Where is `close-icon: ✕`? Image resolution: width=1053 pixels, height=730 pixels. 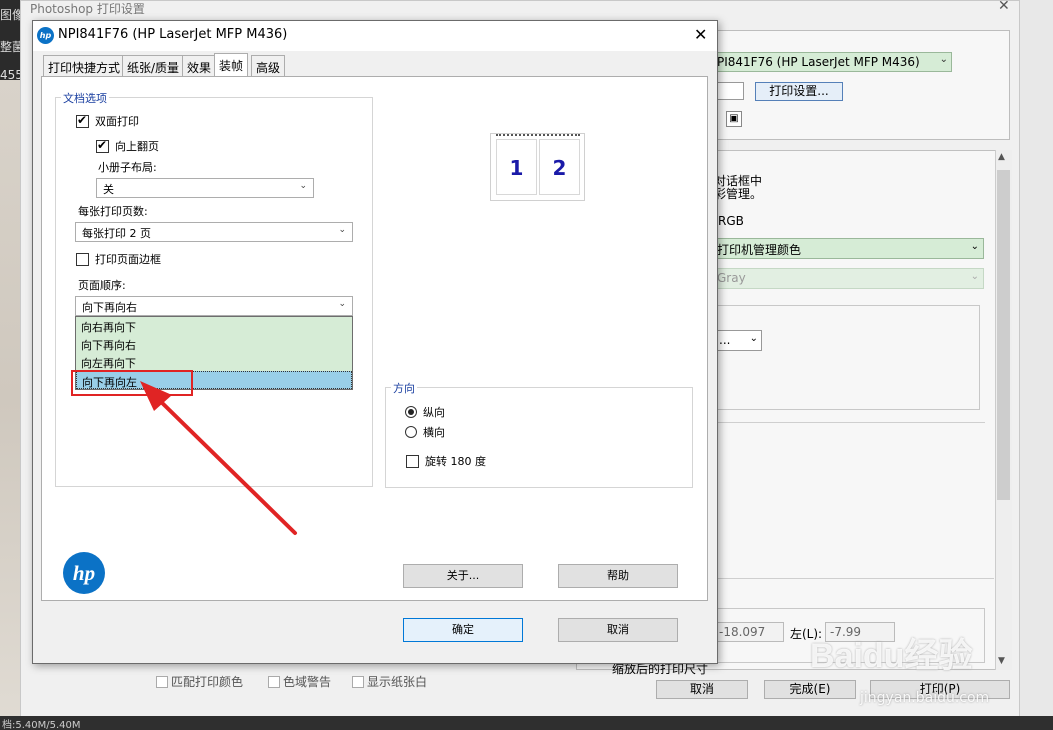 close-icon: ✕ is located at coordinates (700, 34).